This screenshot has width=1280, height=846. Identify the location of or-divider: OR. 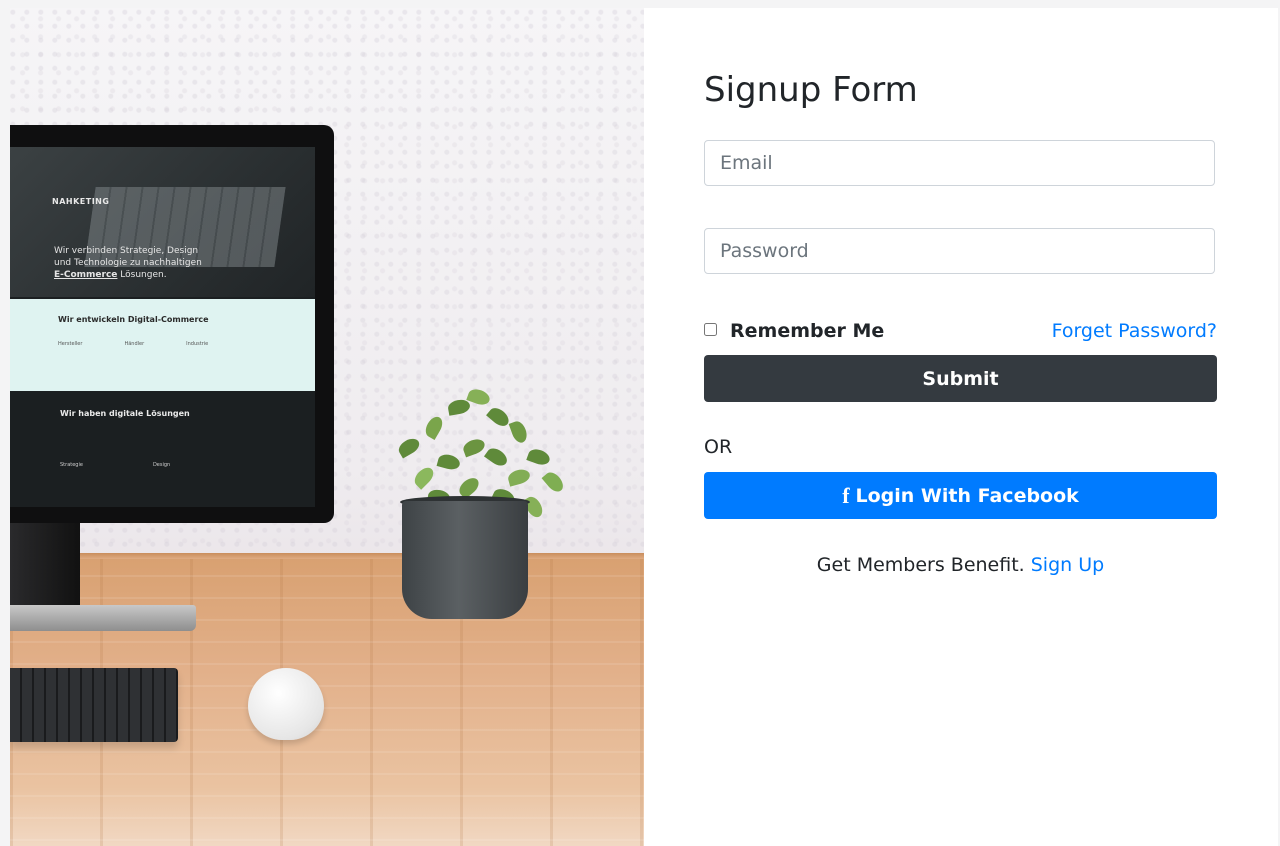
(718, 447).